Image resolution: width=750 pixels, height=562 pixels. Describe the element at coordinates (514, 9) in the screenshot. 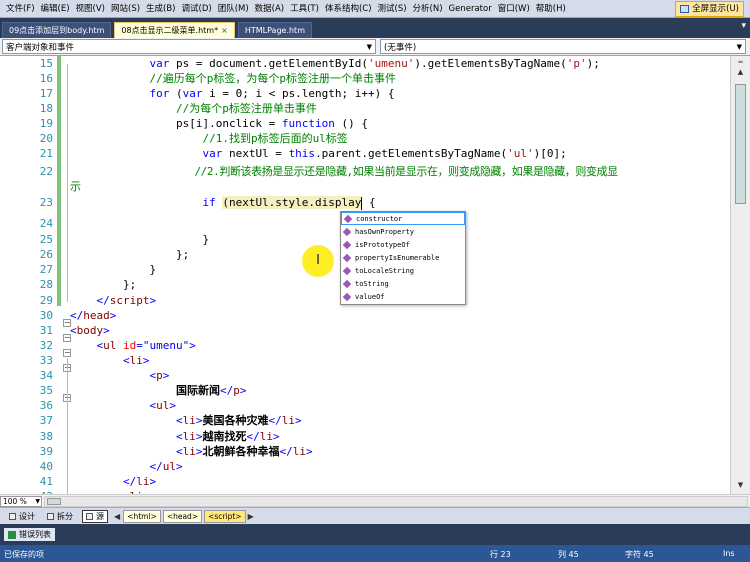

I see `menu-window: 窗口(W)` at that location.